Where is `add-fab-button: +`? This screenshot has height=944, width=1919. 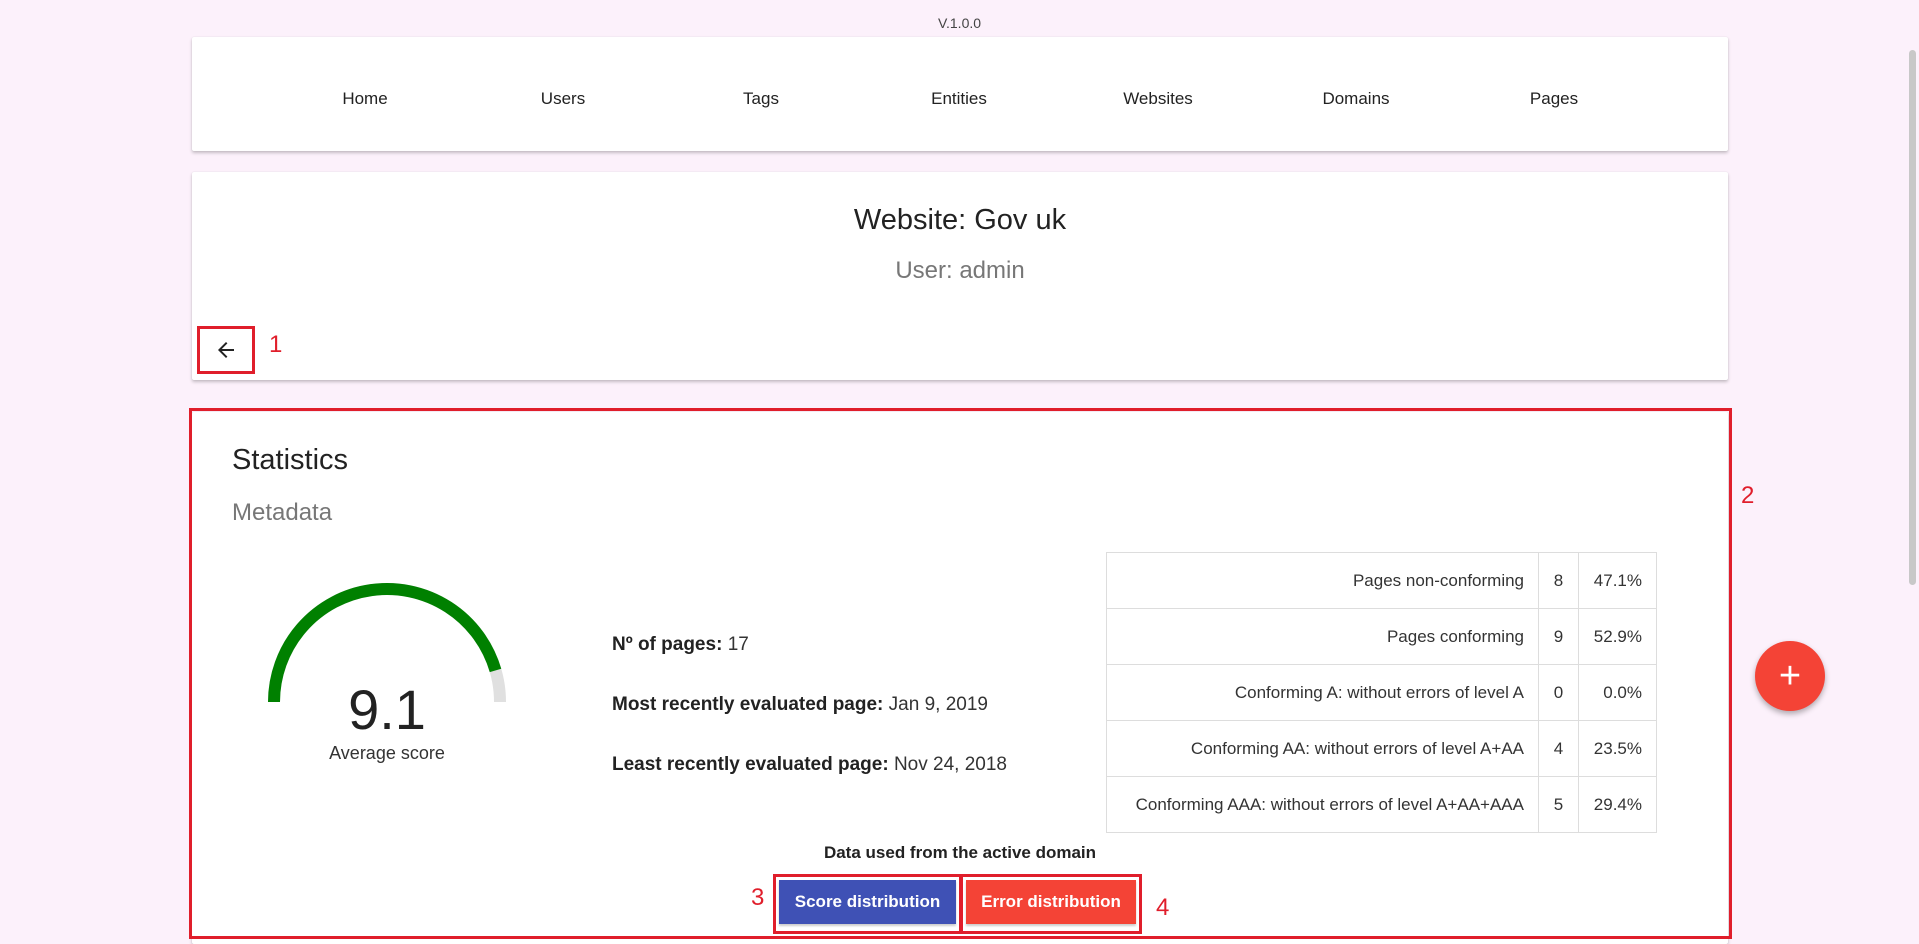
add-fab-button: + is located at coordinates (1790, 676).